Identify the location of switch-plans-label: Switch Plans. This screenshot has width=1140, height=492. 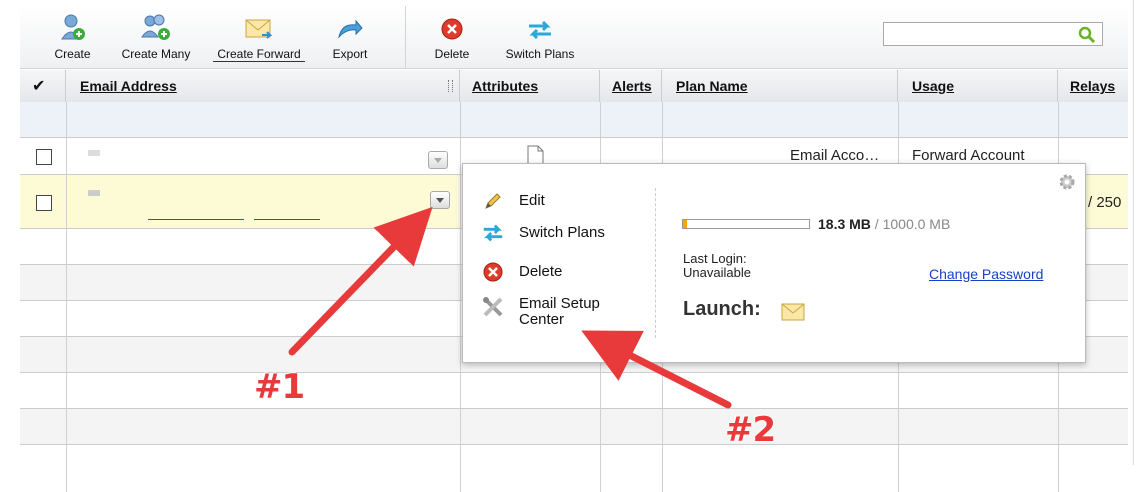
(540, 54).